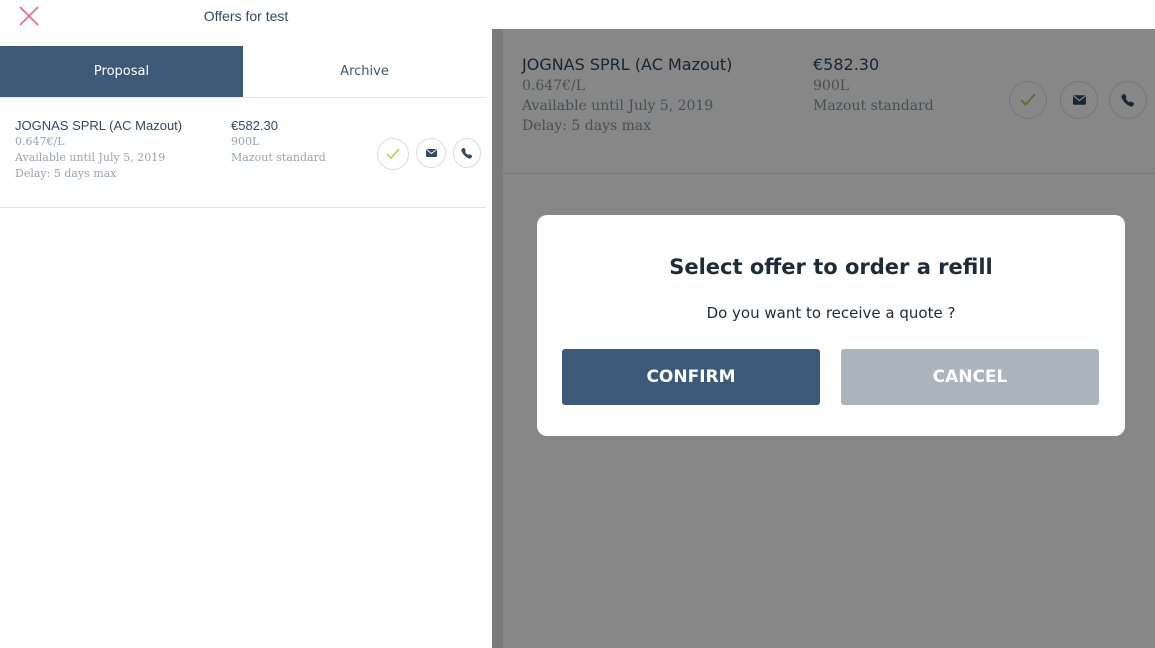  Describe the element at coordinates (278, 141) in the screenshot. I see `offer-pricing: €582.30 900L Mazout standard` at that location.